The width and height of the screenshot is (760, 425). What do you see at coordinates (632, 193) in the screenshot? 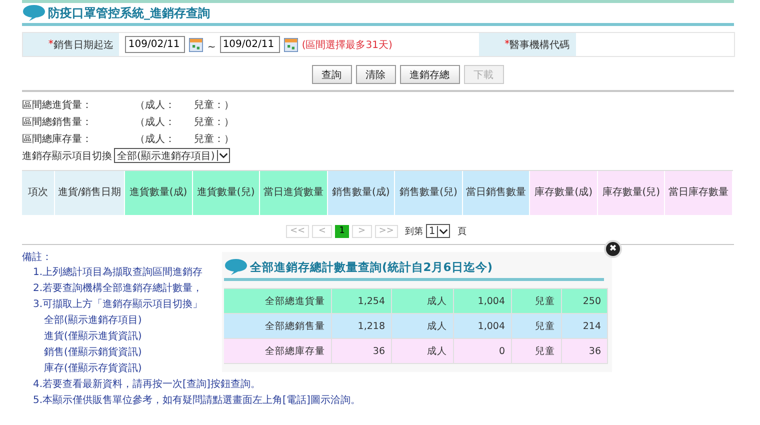
I see `column-header: 庫存數量(兒)` at bounding box center [632, 193].